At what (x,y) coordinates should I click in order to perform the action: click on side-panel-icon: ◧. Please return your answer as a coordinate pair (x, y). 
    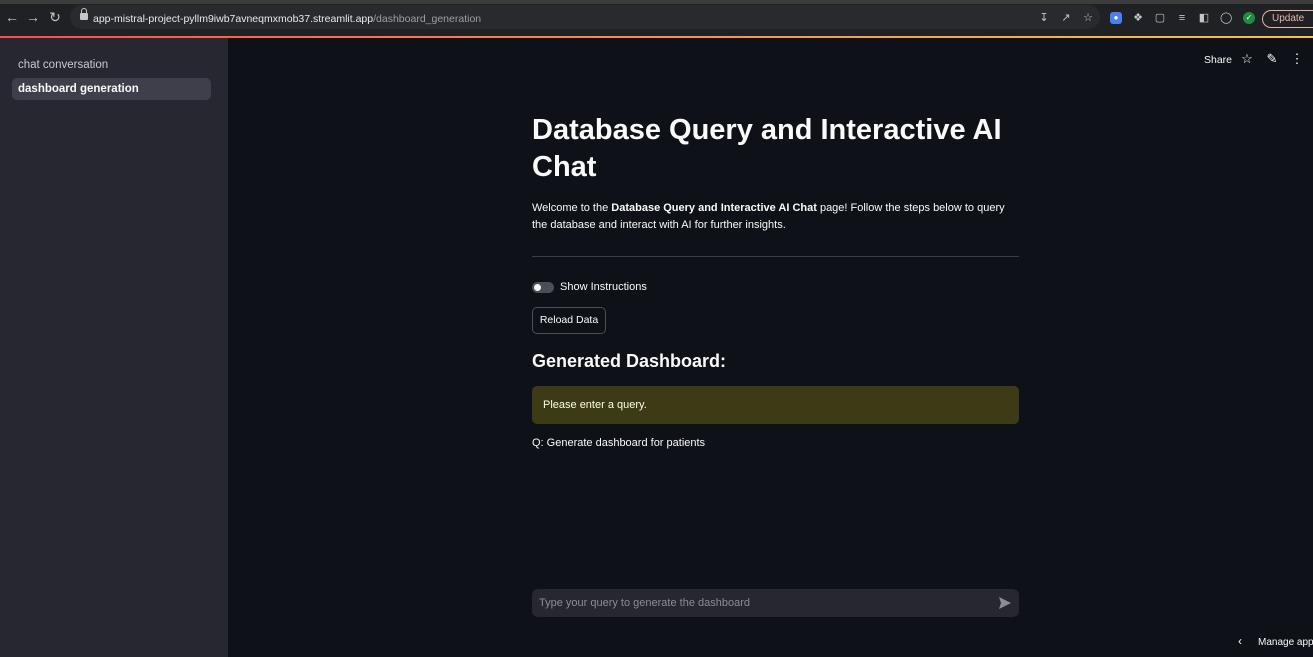
    Looking at the image, I should click on (1204, 18).